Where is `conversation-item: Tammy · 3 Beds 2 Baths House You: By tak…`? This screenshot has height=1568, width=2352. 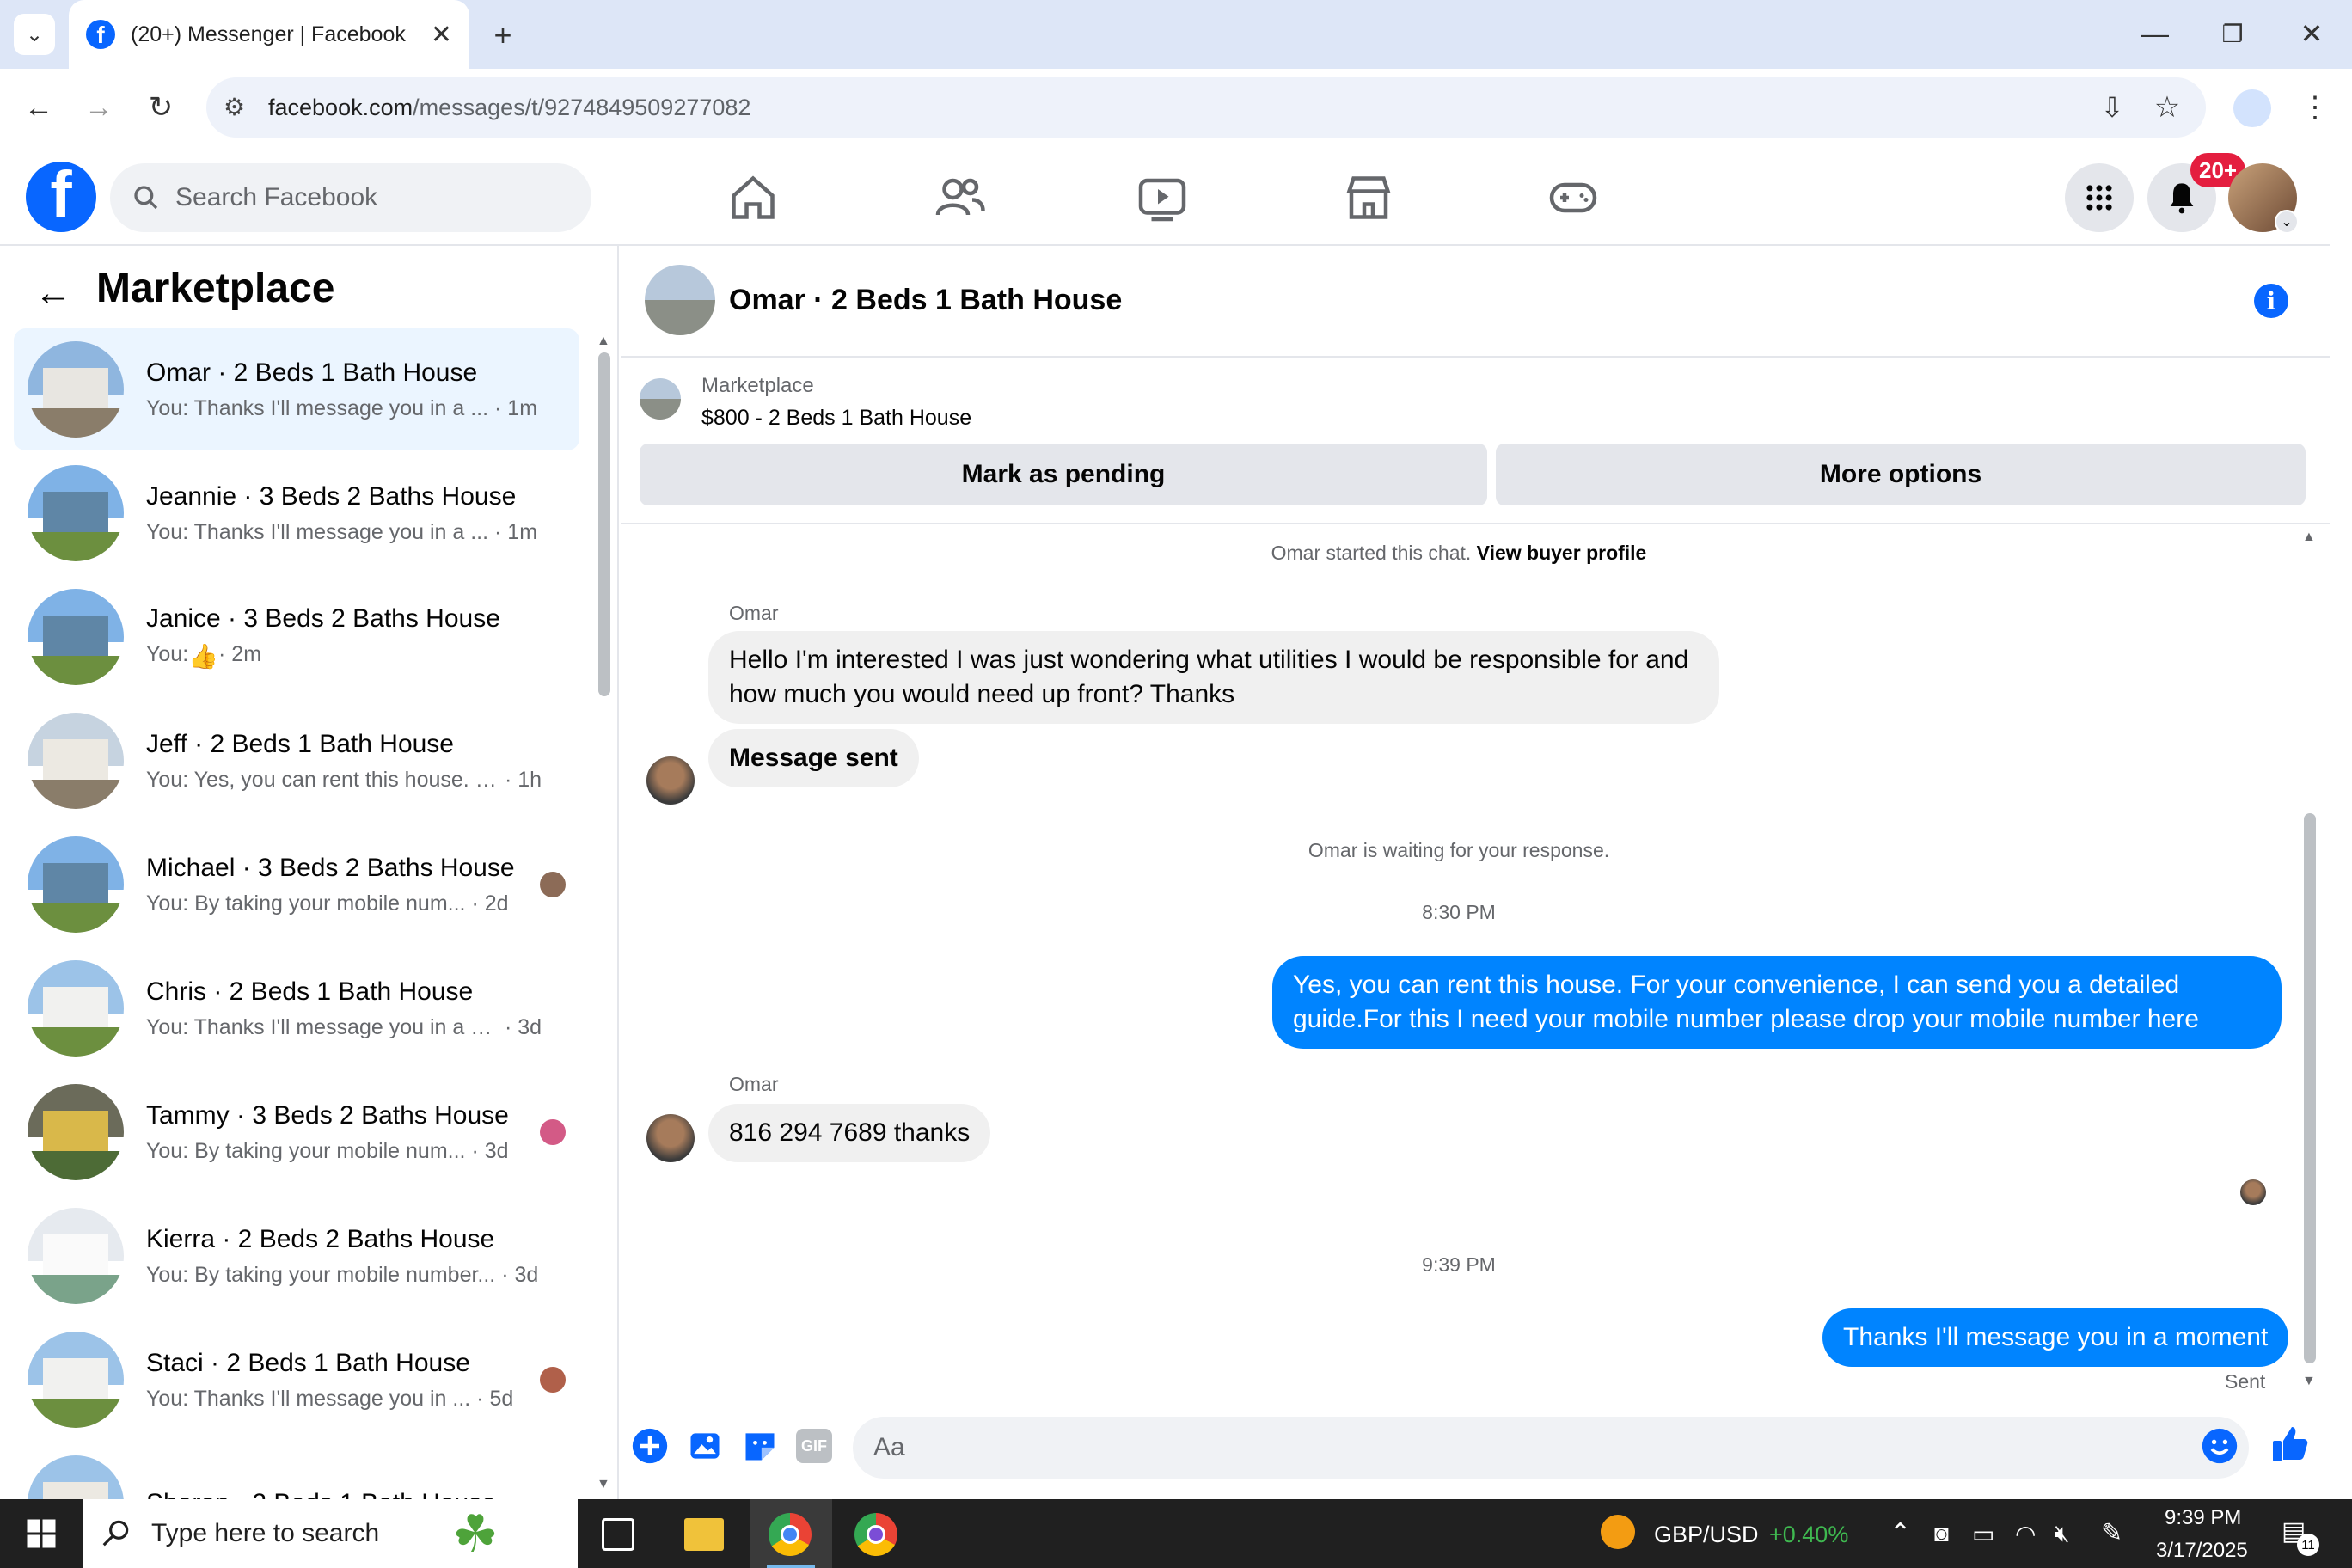 conversation-item: Tammy · 3 Beds 2 Baths House You: By tak… is located at coordinates (296, 1132).